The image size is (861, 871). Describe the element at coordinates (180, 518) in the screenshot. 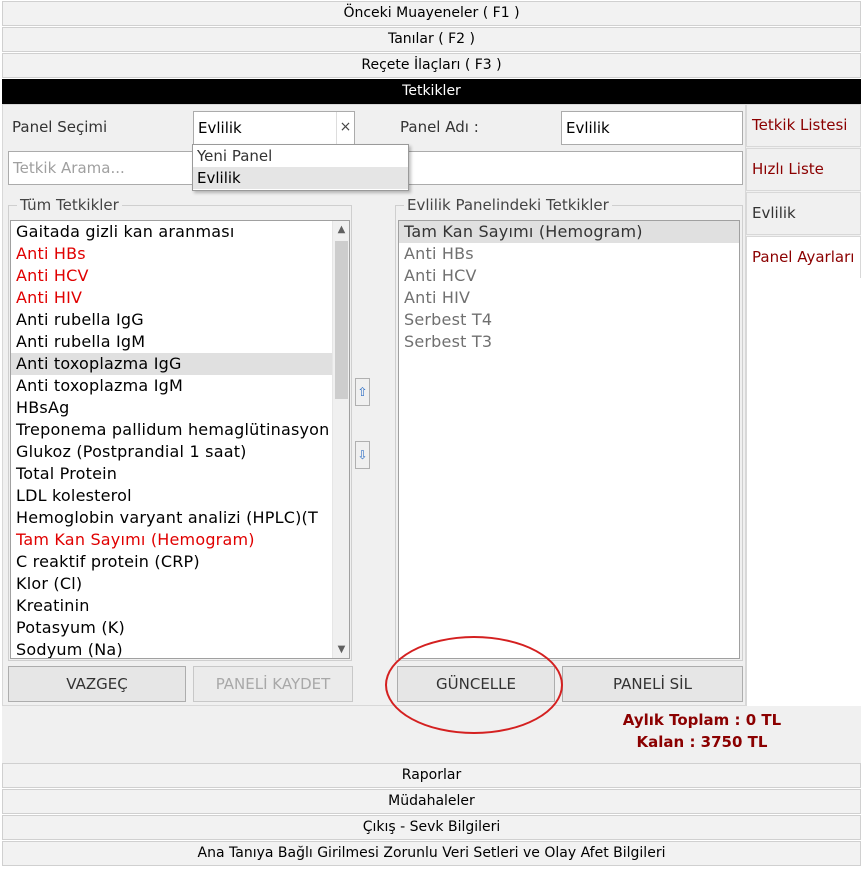

I see `list-item: Hemoglobin varyant analizi (HPLC)(T` at that location.